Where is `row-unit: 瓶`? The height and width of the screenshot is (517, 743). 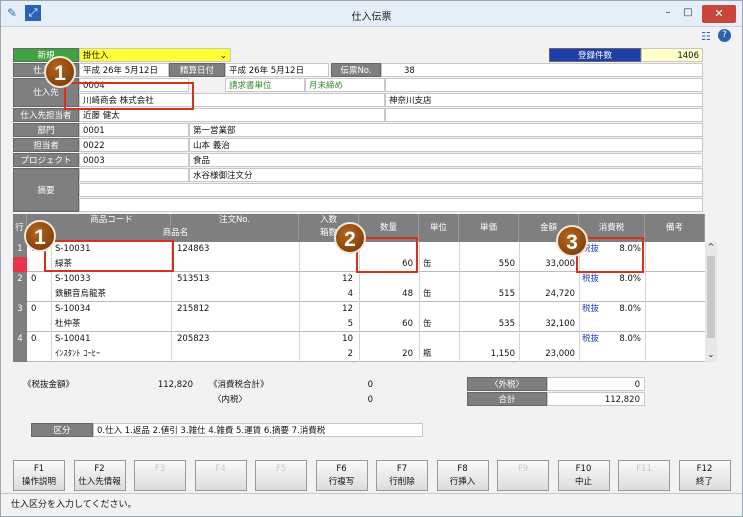 row-unit: 瓶 is located at coordinates (438, 354).